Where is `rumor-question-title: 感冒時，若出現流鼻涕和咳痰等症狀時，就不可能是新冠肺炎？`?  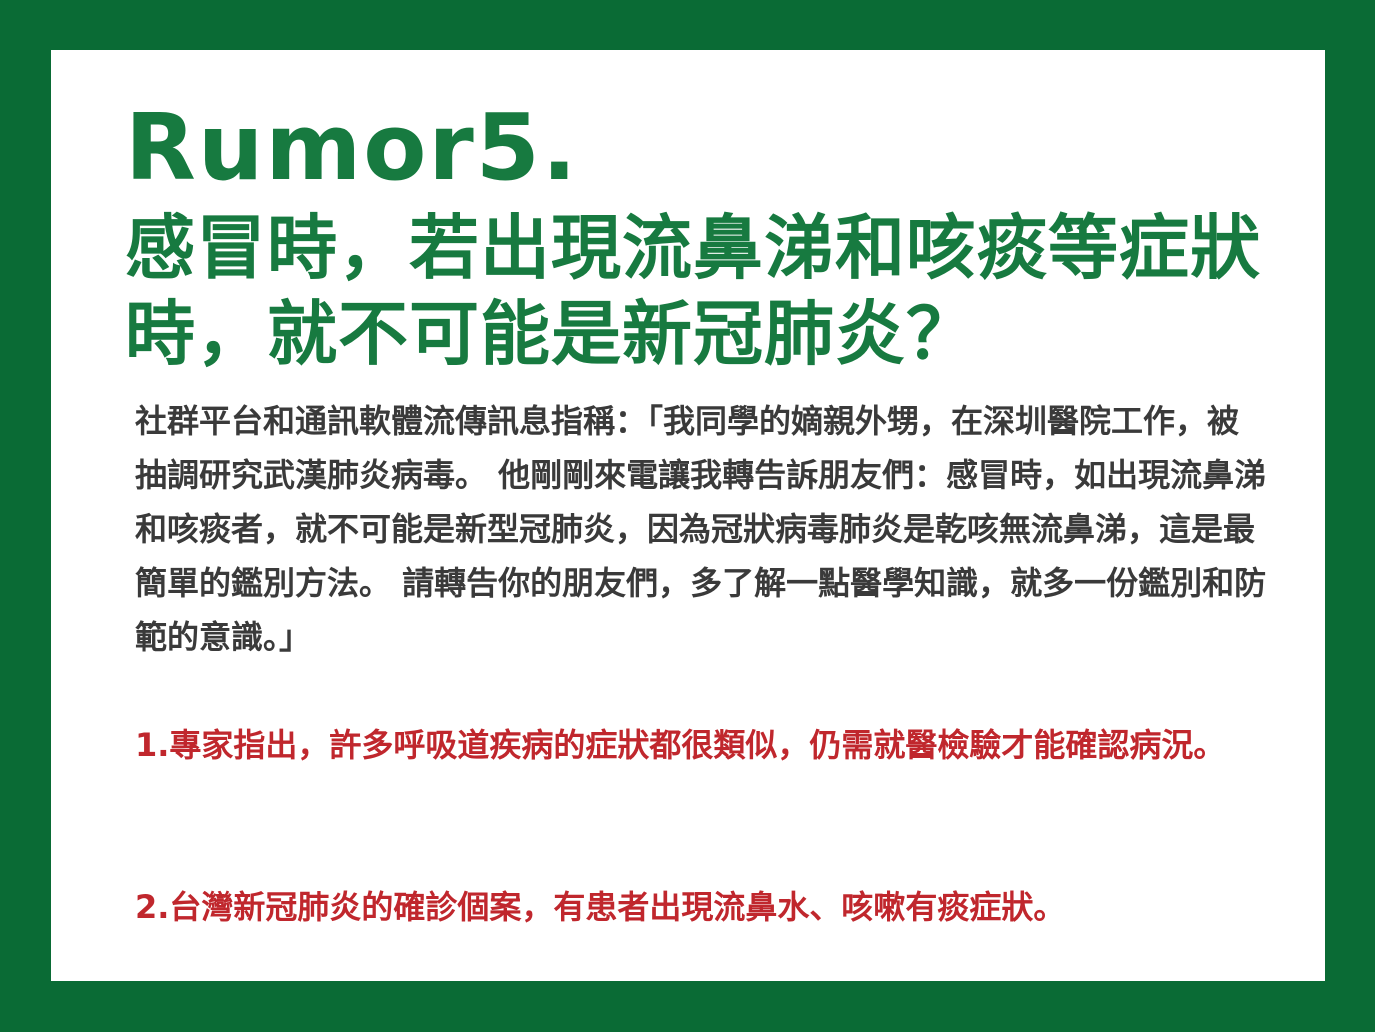
rumor-question-title: 感冒時，若出現流鼻涕和咳痰等症狀時，就不可能是新冠肺炎？ is located at coordinates (693, 291).